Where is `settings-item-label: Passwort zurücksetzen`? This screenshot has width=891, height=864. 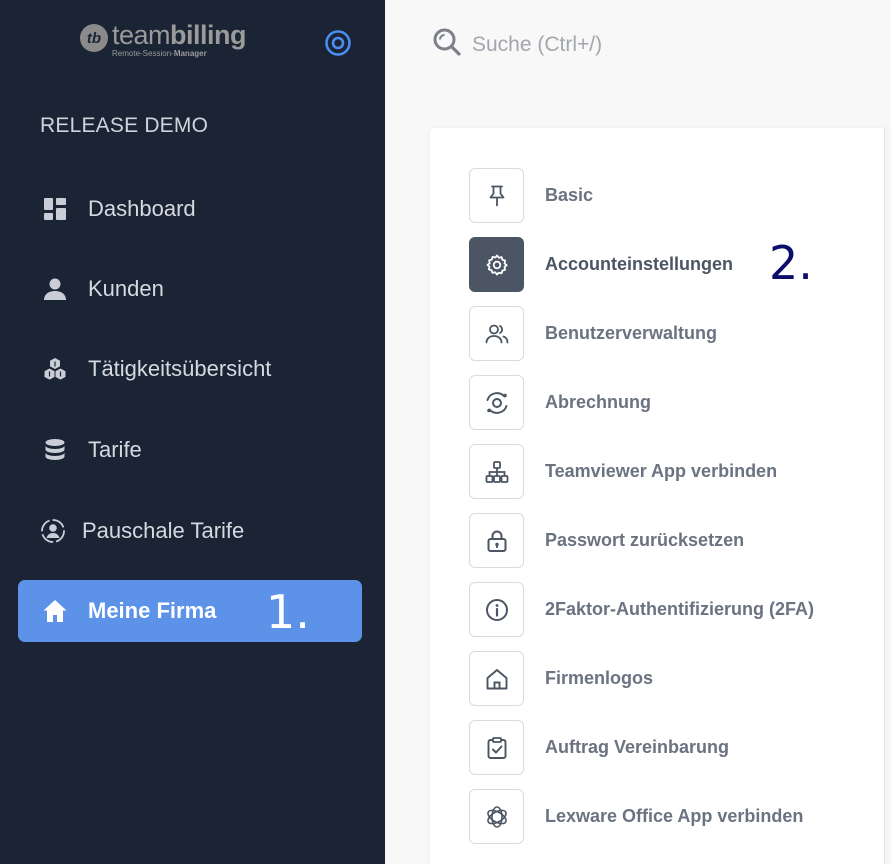
settings-item-label: Passwort zurücksetzen is located at coordinates (645, 540).